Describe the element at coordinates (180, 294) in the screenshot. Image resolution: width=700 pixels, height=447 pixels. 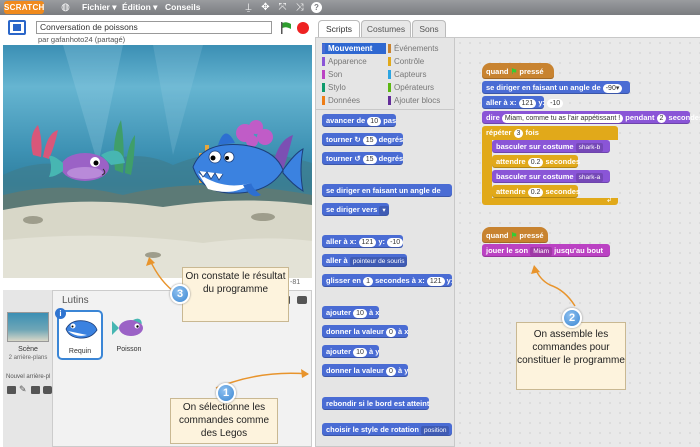
I see `callout-badge-3: 3` at that location.